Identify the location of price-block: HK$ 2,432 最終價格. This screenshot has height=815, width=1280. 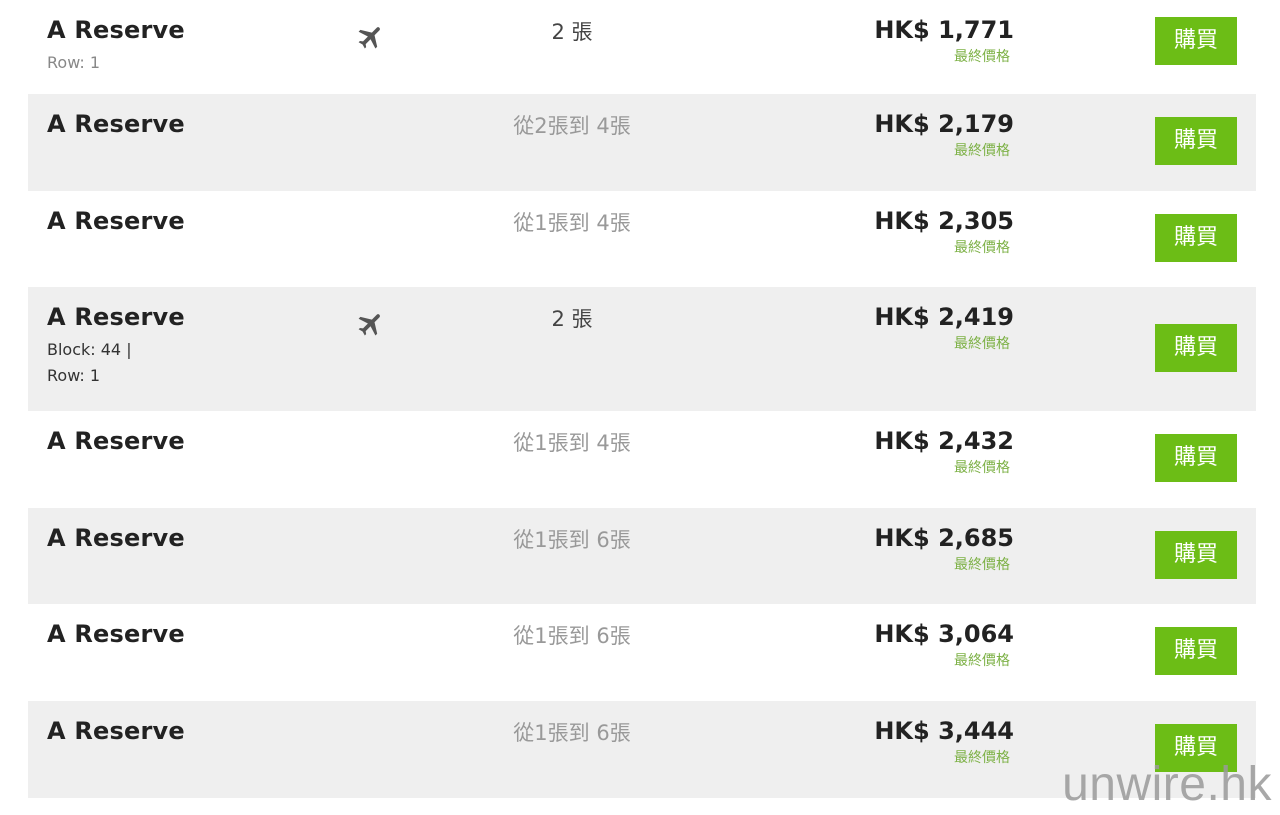
(944, 452).